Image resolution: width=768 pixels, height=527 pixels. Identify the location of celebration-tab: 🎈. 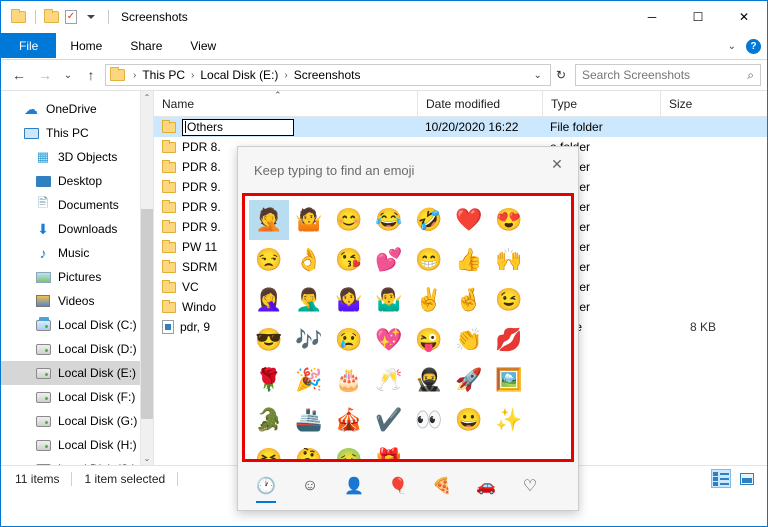
(398, 486).